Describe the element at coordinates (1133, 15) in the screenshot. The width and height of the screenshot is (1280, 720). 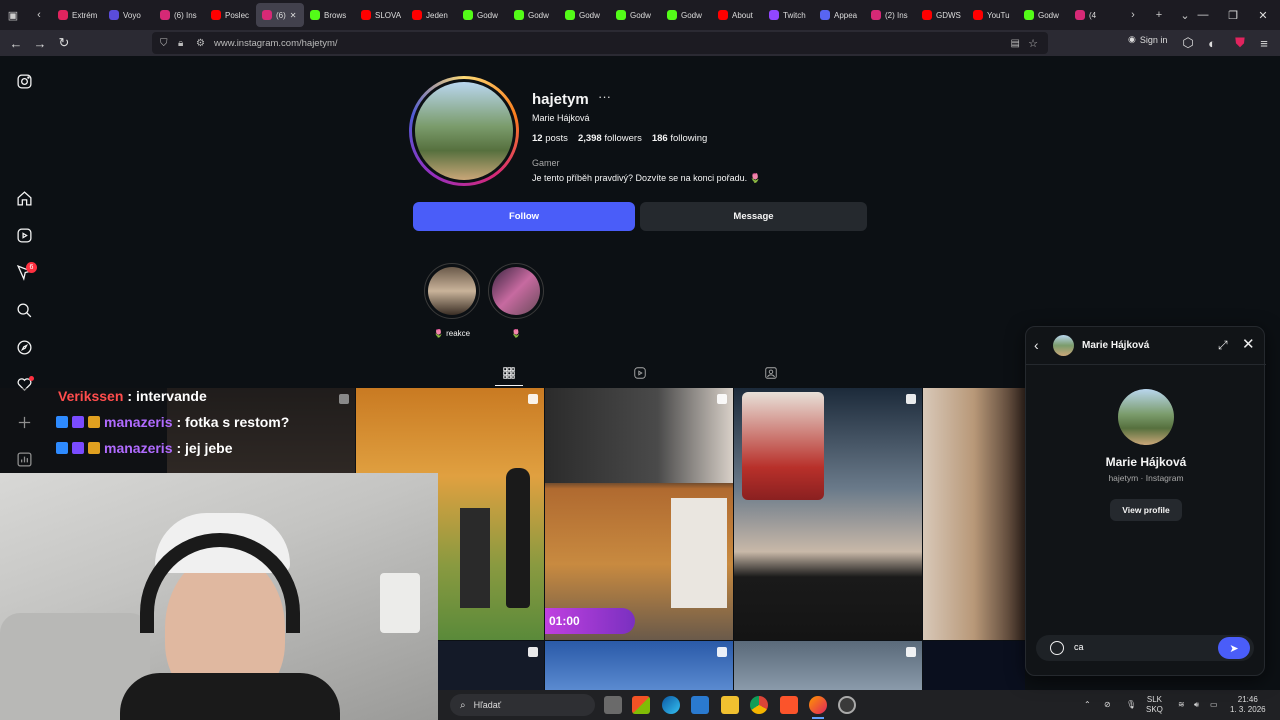
I see `tab-scroll-right-icon: ›` at that location.